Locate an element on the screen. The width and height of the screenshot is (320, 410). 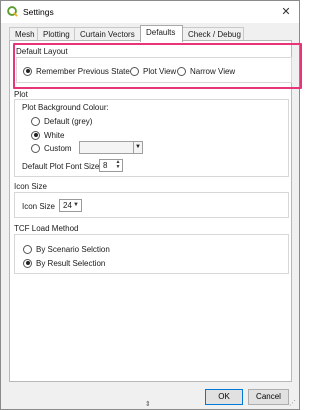
tcf-load-method-group: By Scenario Selction By Result Selection is located at coordinates (151, 254).